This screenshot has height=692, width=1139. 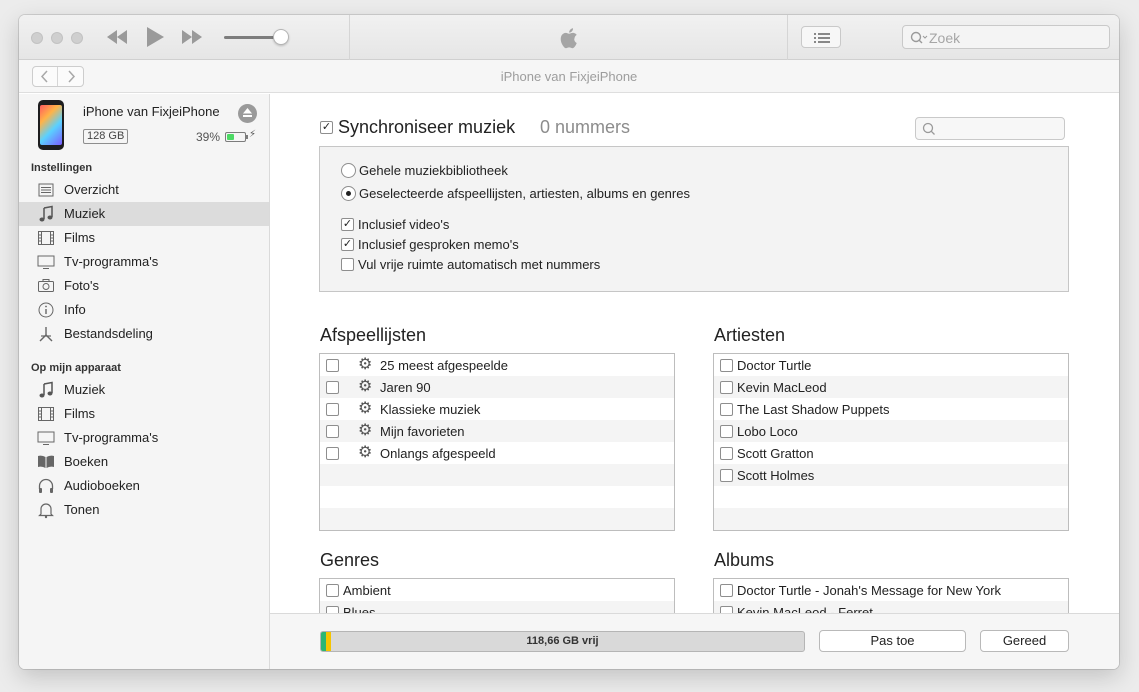 What do you see at coordinates (891, 387) in the screenshot?
I see `list-item: Kevin MacLeod` at bounding box center [891, 387].